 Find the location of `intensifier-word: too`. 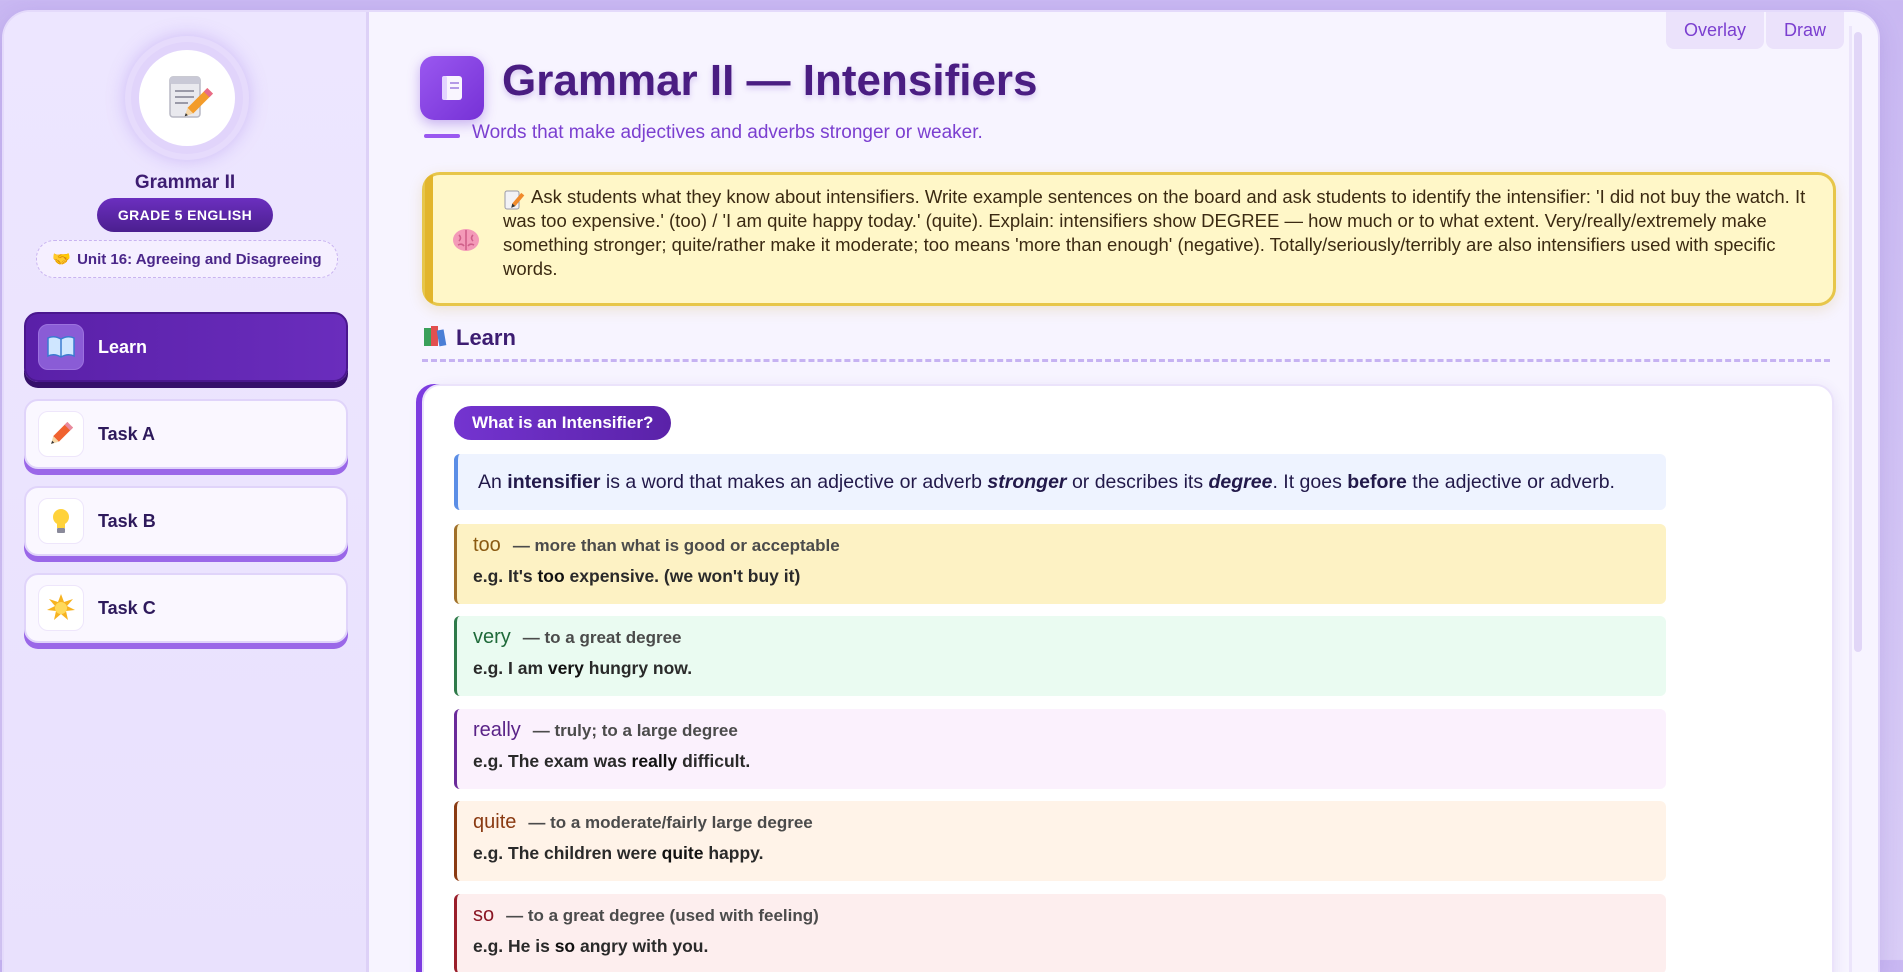

intensifier-word: too is located at coordinates (487, 545).